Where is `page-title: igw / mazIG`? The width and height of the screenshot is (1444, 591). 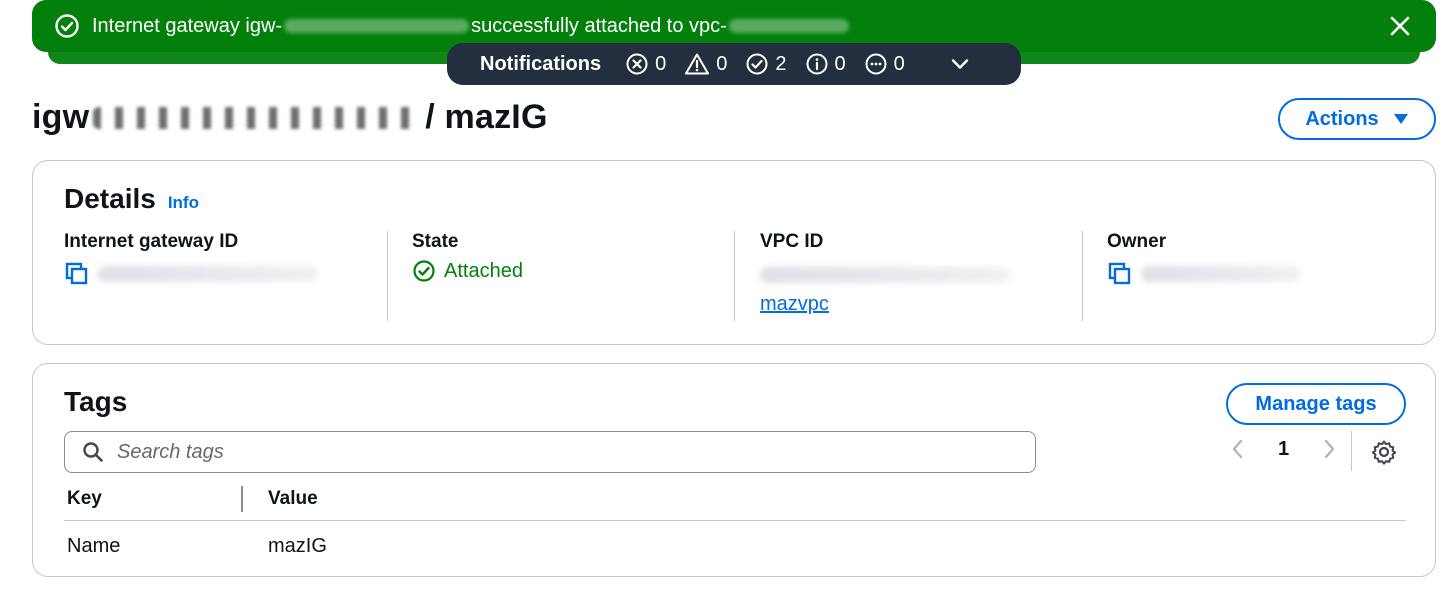 page-title: igw / mazIG is located at coordinates (290, 117).